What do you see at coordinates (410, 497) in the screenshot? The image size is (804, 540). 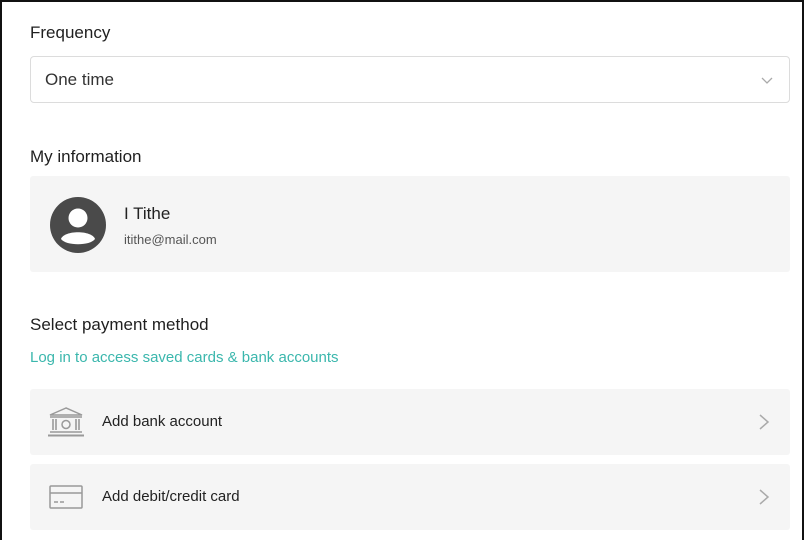 I see `add-card-button: Add debit/credit card` at bounding box center [410, 497].